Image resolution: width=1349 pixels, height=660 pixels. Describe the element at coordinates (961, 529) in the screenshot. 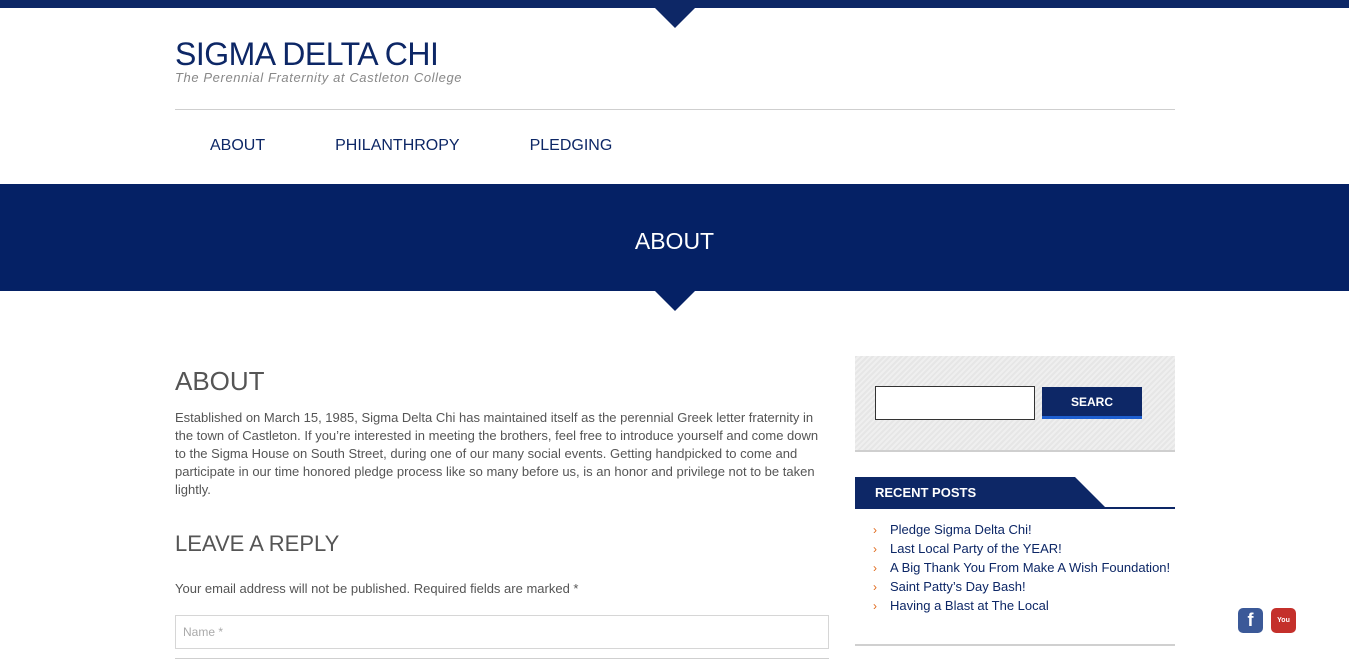

I see `recent-post-link: Pledge Sigma Delta Chi!` at that location.